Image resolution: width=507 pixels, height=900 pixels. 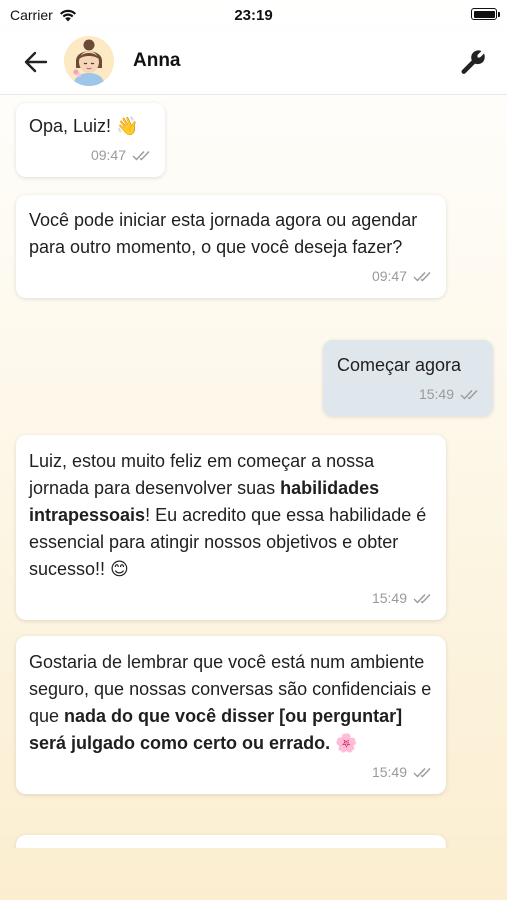 What do you see at coordinates (67, 15) in the screenshot?
I see `wifi-icon` at bounding box center [67, 15].